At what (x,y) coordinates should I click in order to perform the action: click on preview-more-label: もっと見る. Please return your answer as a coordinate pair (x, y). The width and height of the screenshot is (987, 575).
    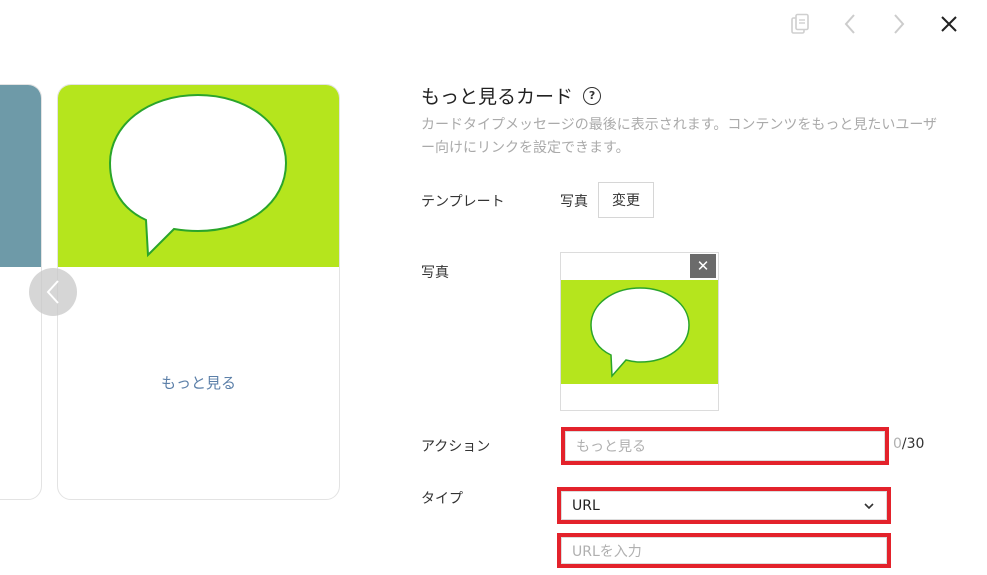
    Looking at the image, I should click on (198, 382).